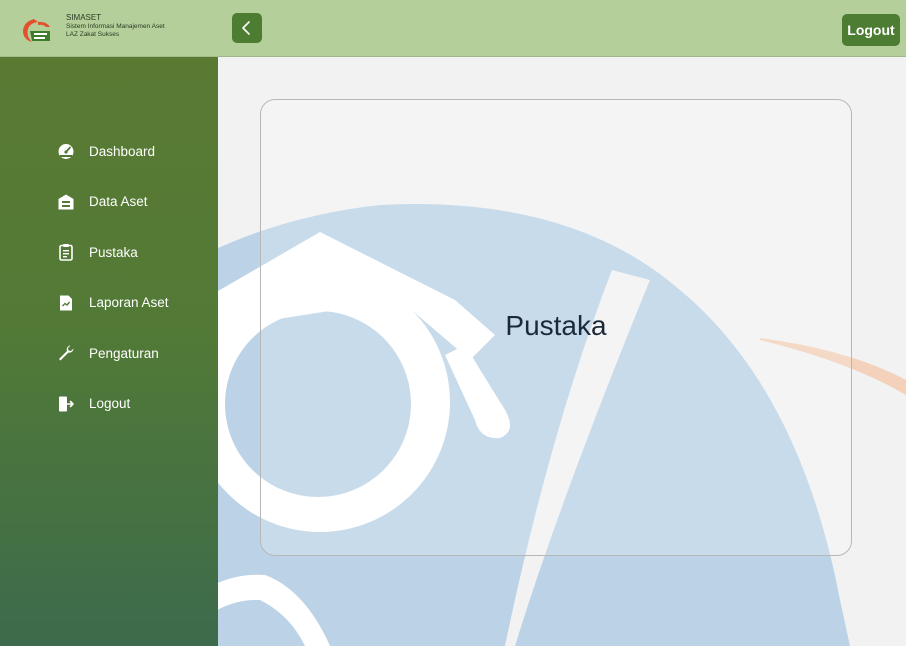 The width and height of the screenshot is (906, 646). Describe the element at coordinates (66, 151) in the screenshot. I see `speedometer-icon` at that location.